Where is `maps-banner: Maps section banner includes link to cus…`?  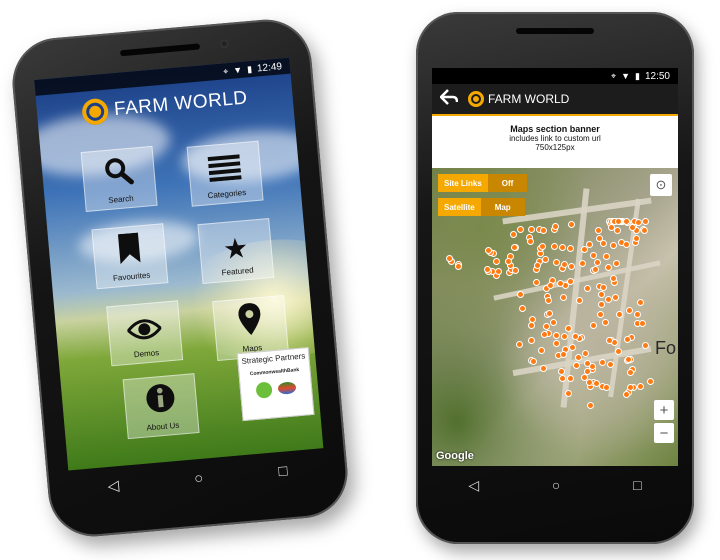
maps-banner: Maps section banner includes link to cus… is located at coordinates (555, 142).